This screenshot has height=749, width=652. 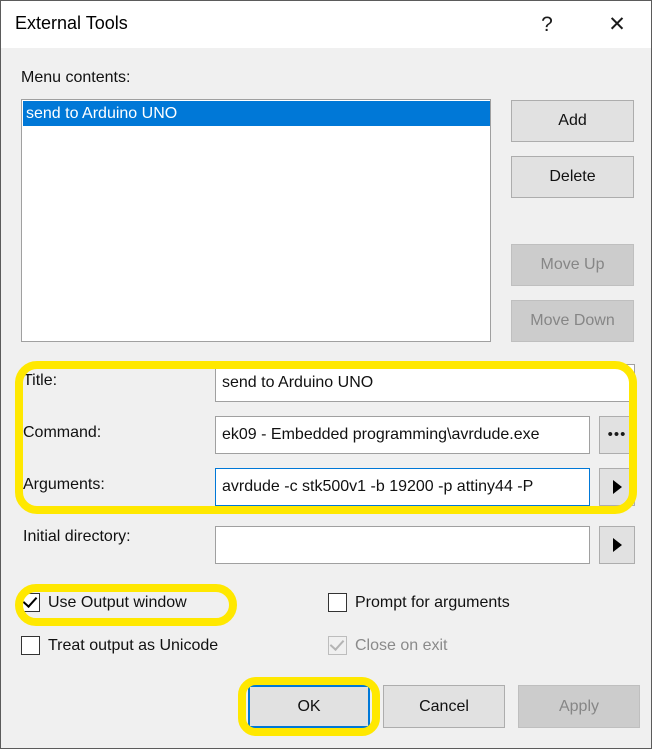 What do you see at coordinates (30, 645) in the screenshot?
I see `treat-output-as-unicode-checkbox` at bounding box center [30, 645].